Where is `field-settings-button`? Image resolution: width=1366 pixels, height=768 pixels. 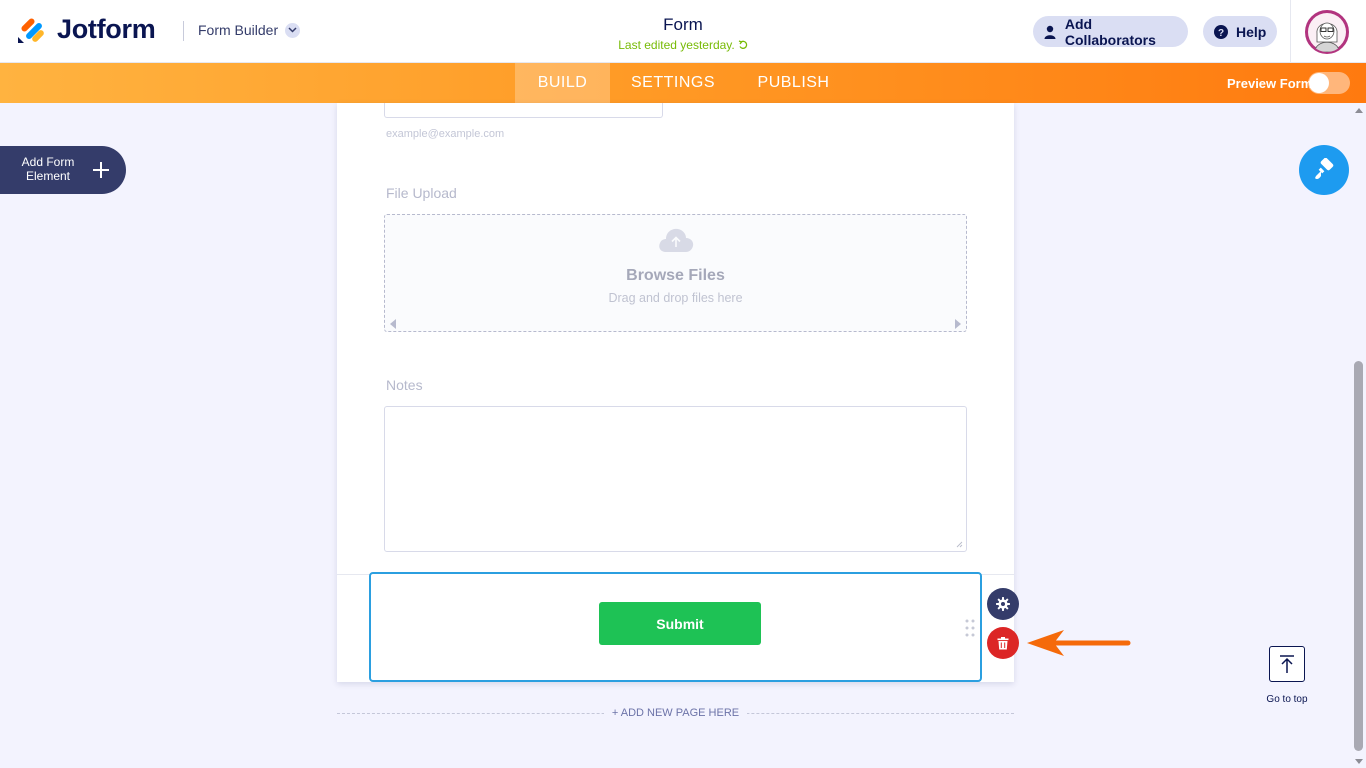
field-settings-button is located at coordinates (1003, 604).